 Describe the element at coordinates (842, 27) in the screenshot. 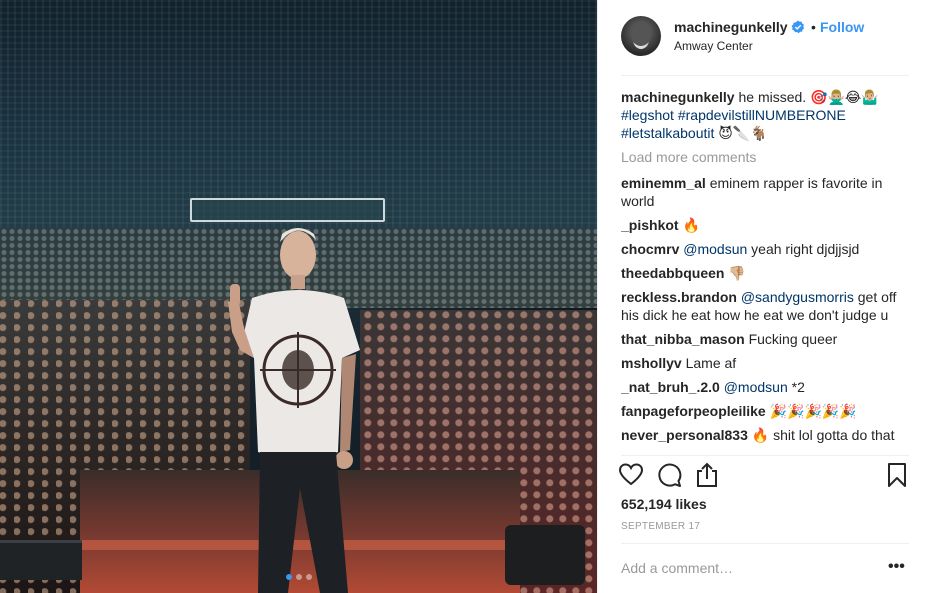

I see `follow-button: Follow` at that location.